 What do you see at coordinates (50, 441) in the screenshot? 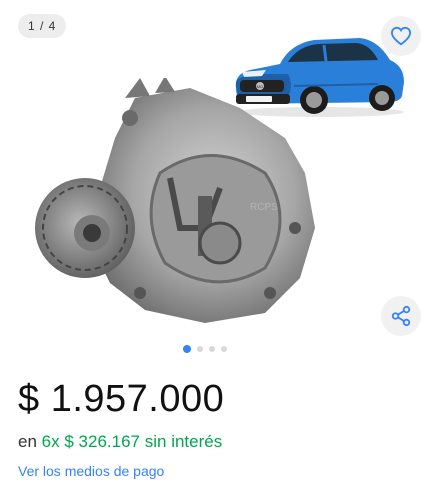
I see `installments-count: 6x` at bounding box center [50, 441].